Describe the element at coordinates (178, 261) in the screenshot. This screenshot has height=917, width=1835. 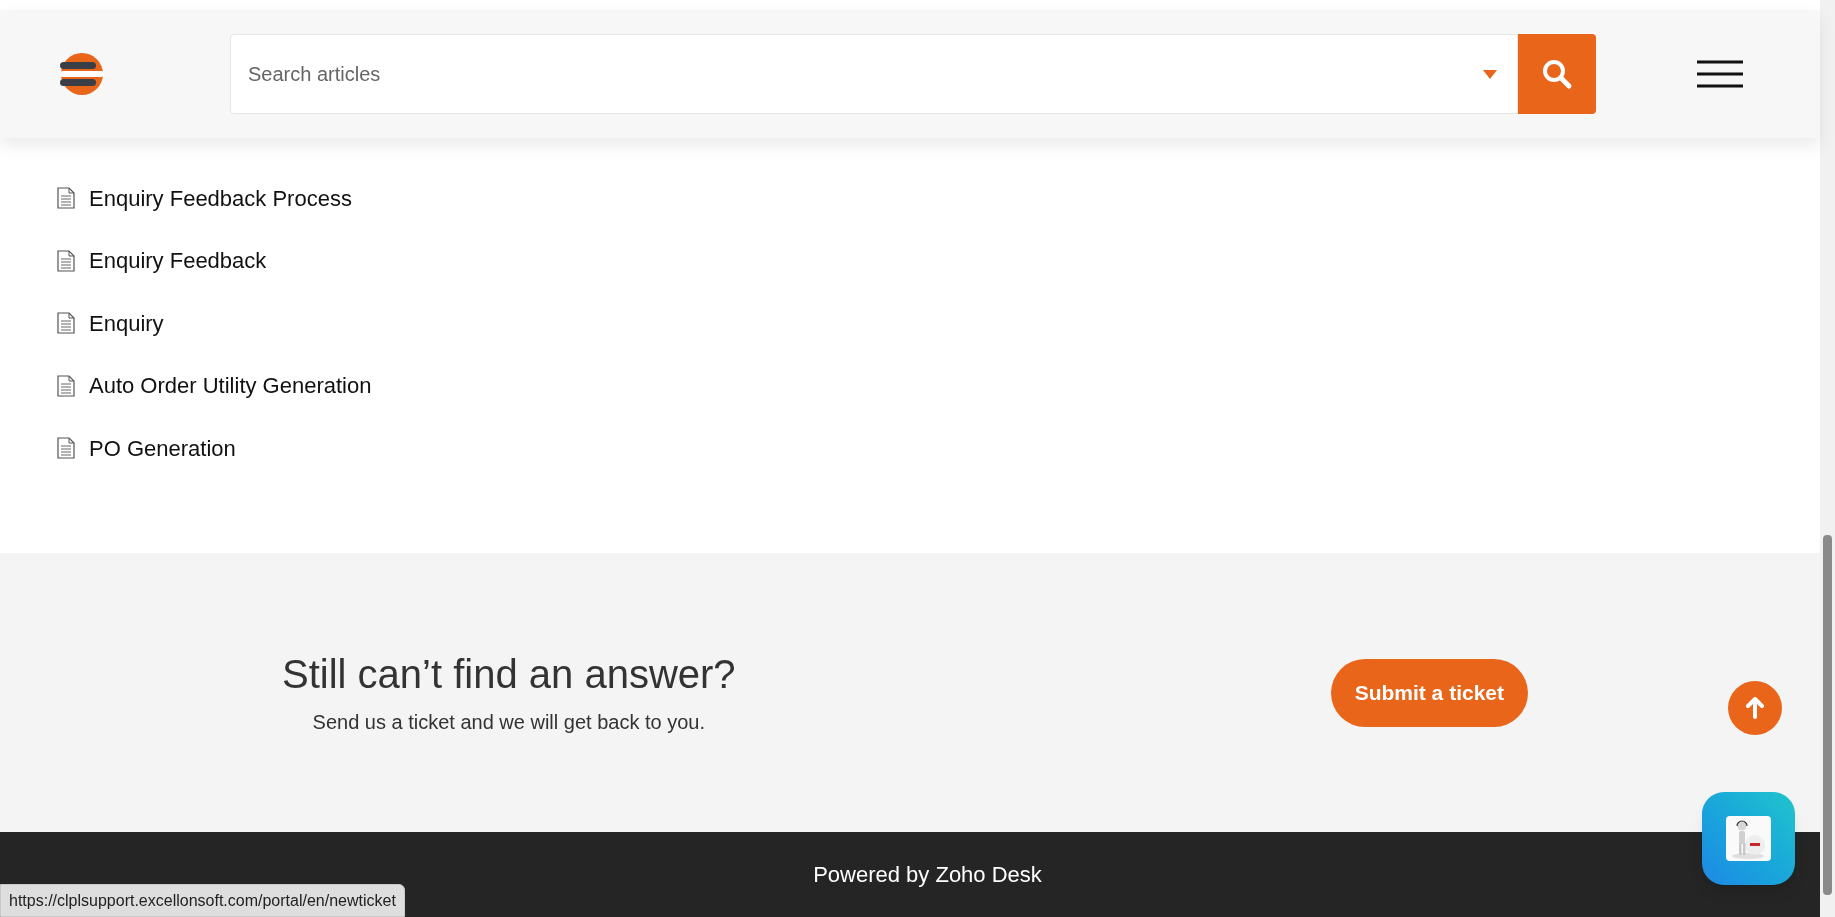
I see `article-link: Enquiry Feedback` at that location.